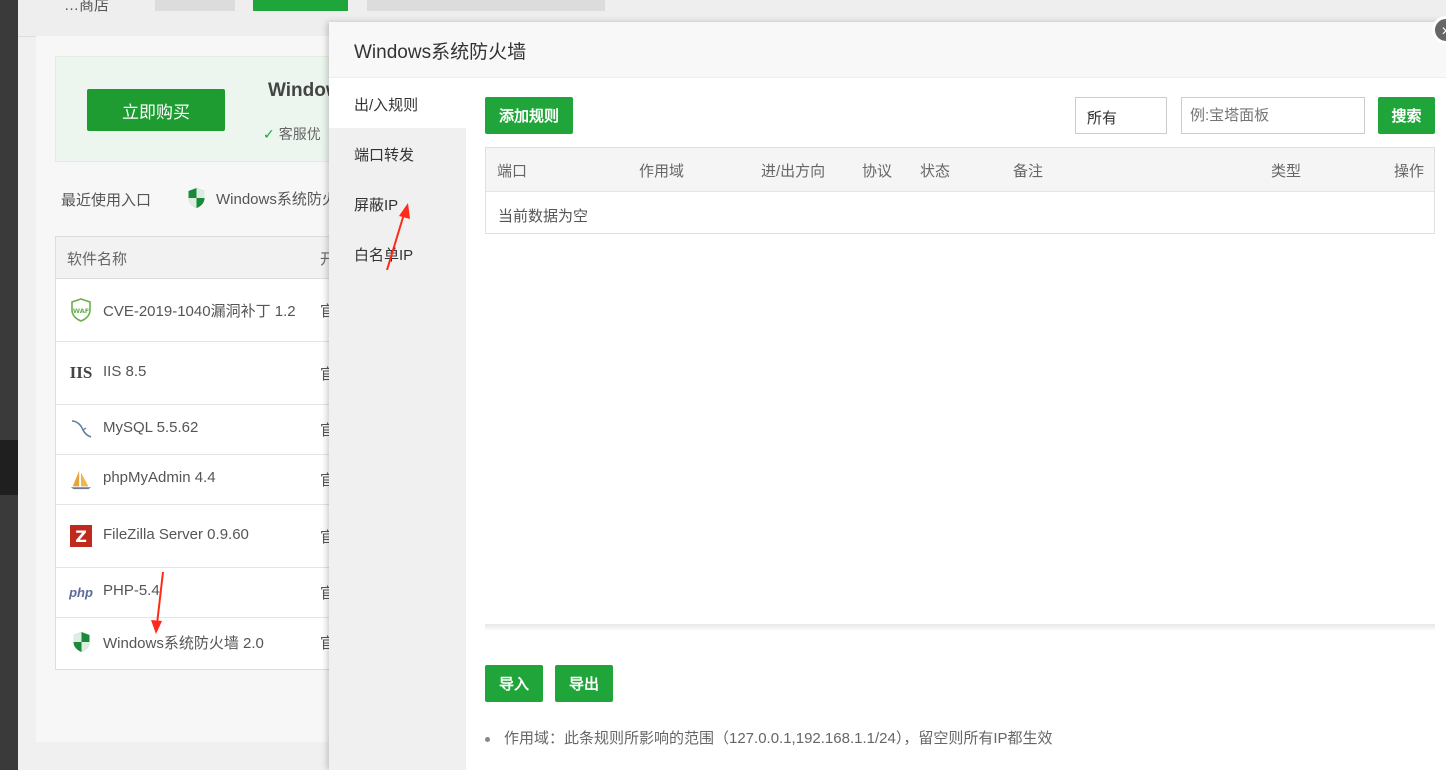 Image resolution: width=1446 pixels, height=770 pixels. What do you see at coordinates (584, 683) in the screenshot?
I see `export-button: 导出` at bounding box center [584, 683].